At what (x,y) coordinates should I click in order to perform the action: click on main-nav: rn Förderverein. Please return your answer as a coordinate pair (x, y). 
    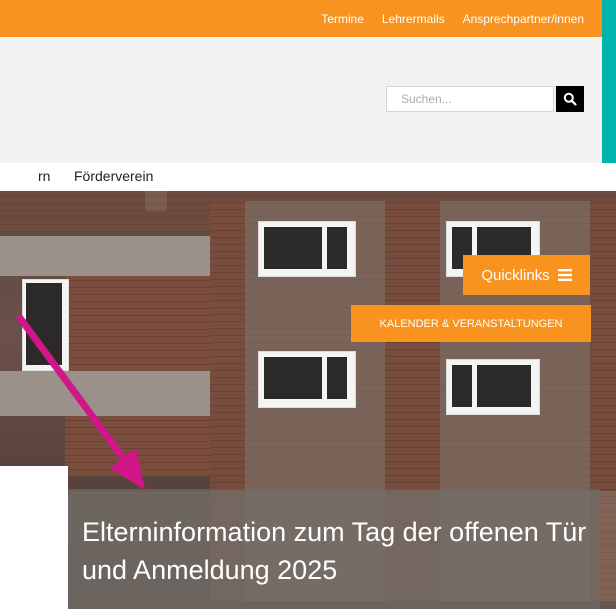
    Looking at the image, I should click on (308, 177).